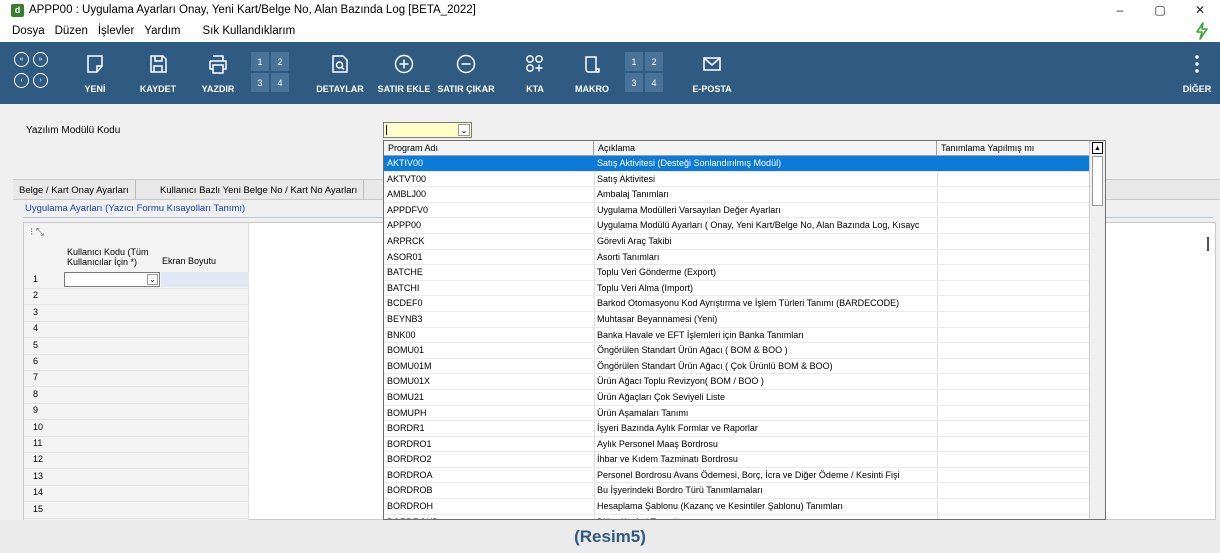 Image resolution: width=1220 pixels, height=553 pixels. What do you see at coordinates (1197, 89) in the screenshot?
I see `more-label: DİĞER` at bounding box center [1197, 89].